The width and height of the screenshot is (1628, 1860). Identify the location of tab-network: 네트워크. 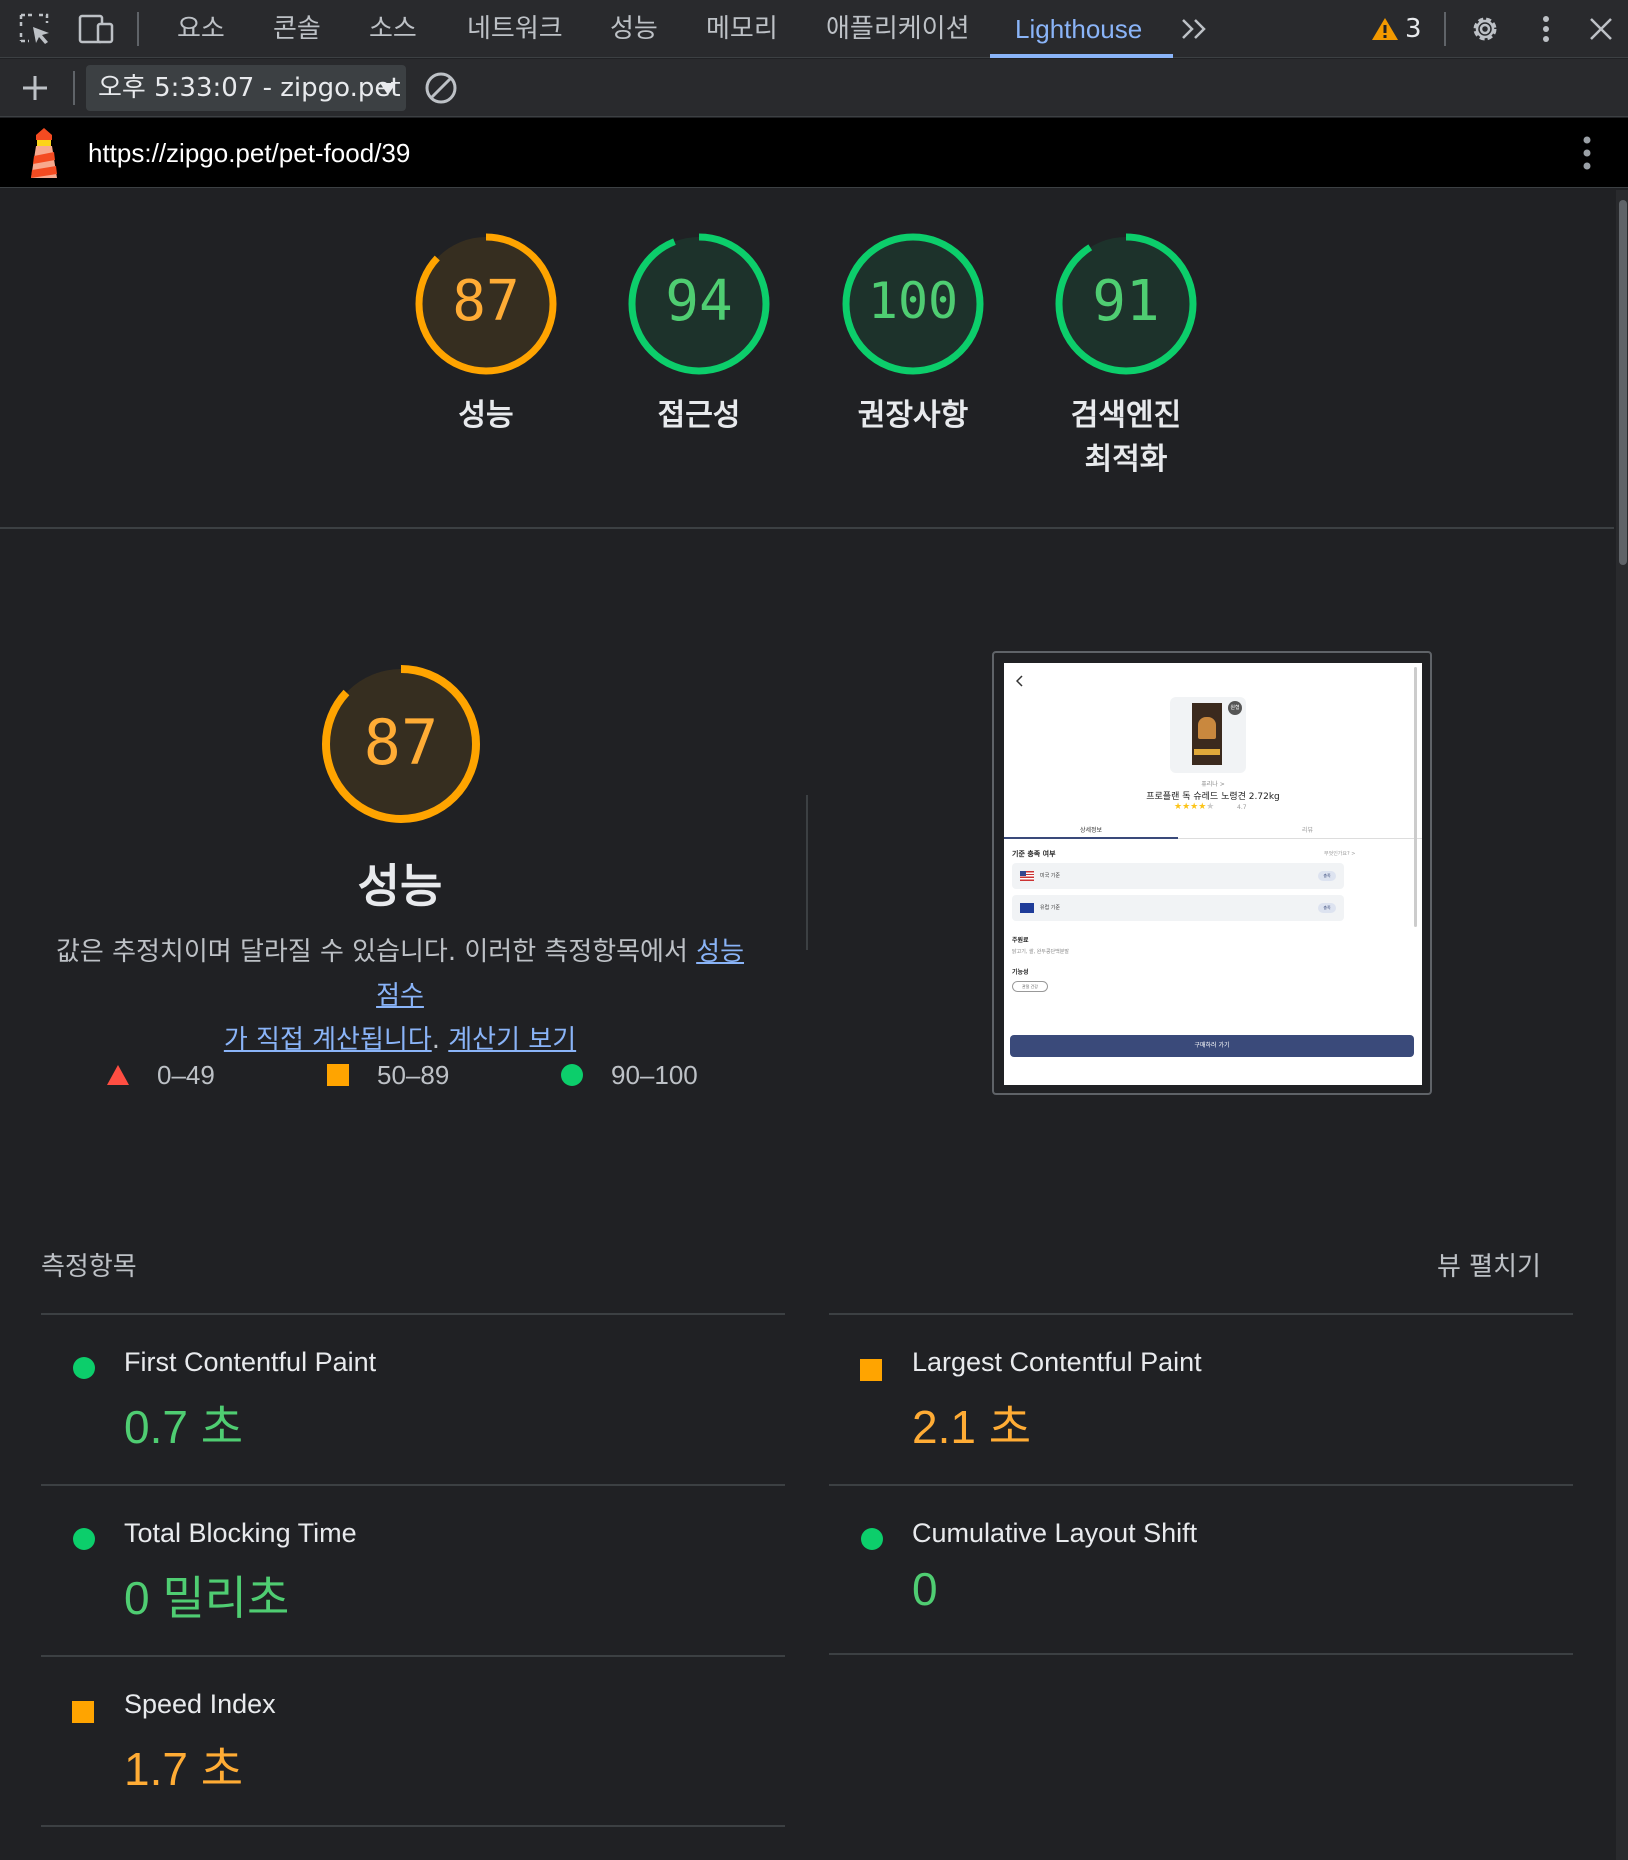
(515, 29).